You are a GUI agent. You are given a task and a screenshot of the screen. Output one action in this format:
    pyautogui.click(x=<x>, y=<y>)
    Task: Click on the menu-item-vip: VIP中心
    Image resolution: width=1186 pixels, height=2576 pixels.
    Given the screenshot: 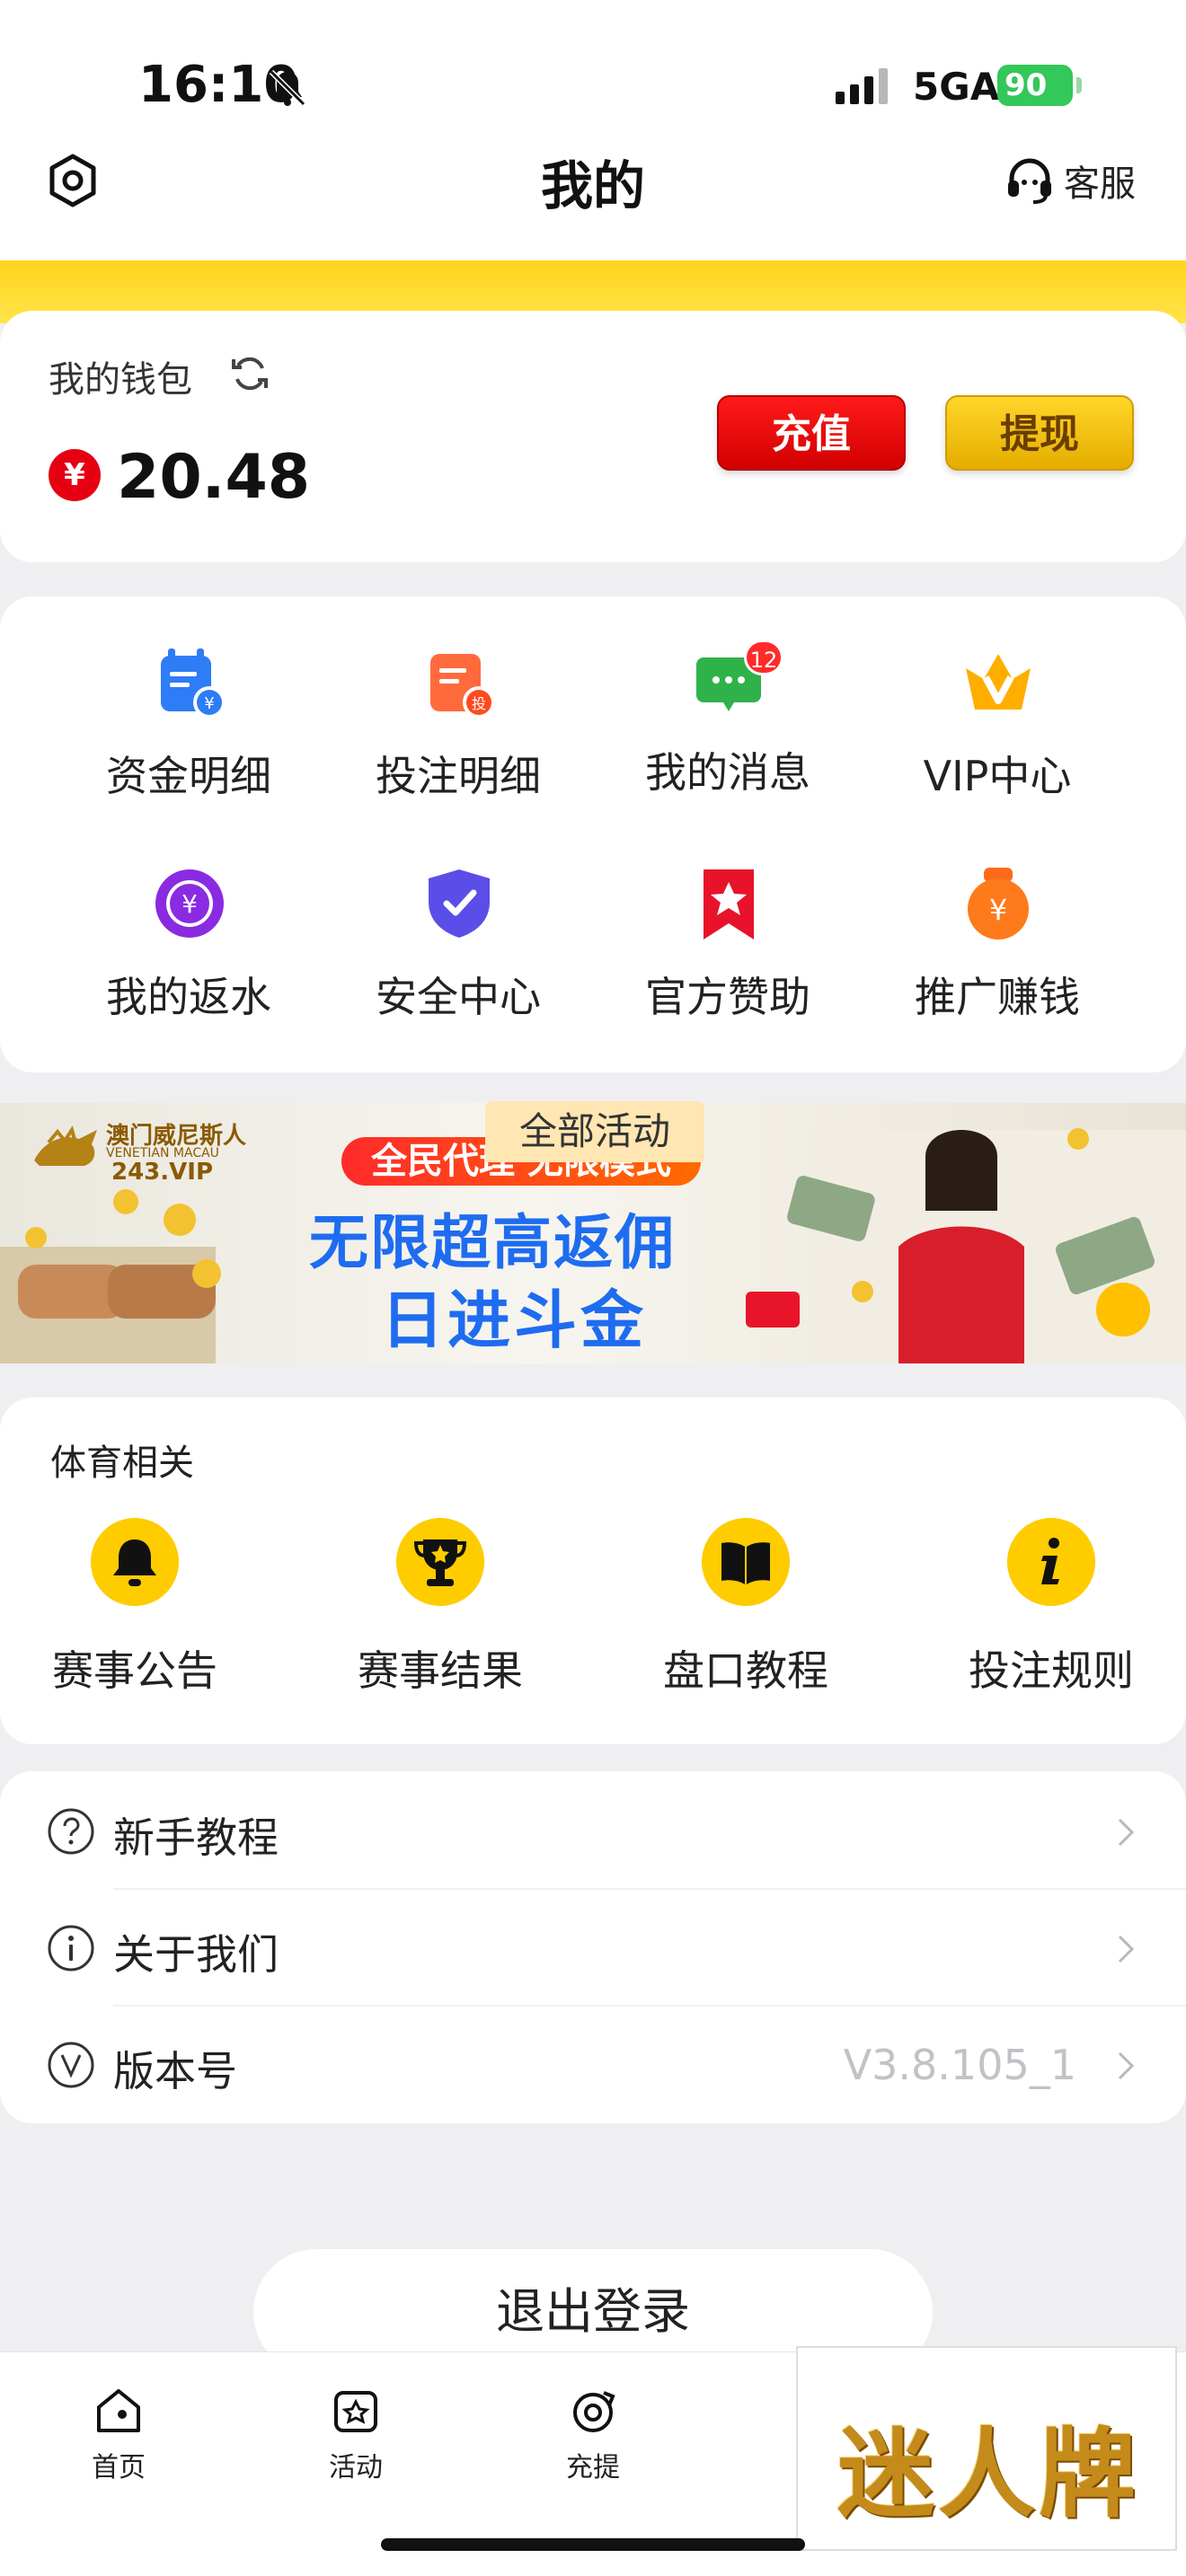 What is the action you would take?
    pyautogui.click(x=997, y=698)
    